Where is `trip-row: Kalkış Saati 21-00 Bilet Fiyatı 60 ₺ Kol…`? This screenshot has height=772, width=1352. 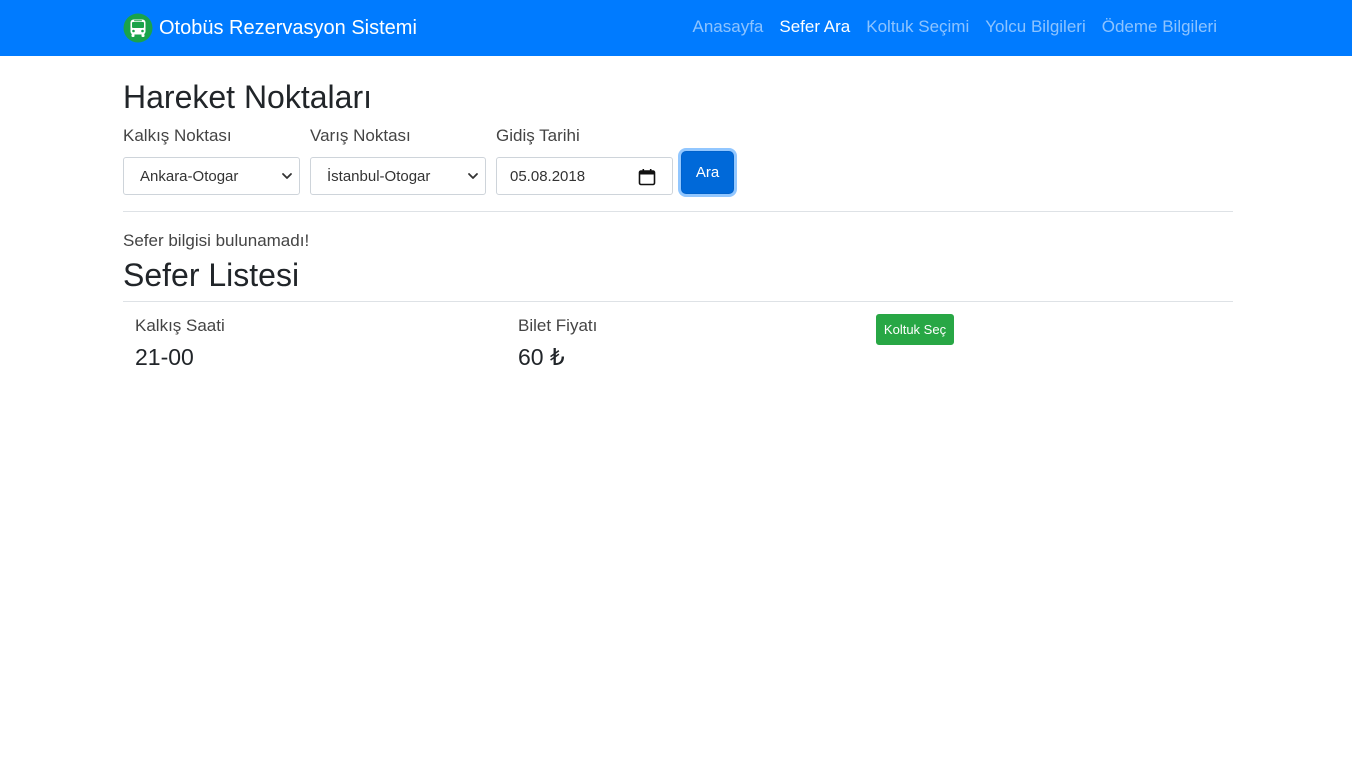 trip-row: Kalkış Saati 21-00 Bilet Fiyatı 60 ₺ Kol… is located at coordinates (678, 347).